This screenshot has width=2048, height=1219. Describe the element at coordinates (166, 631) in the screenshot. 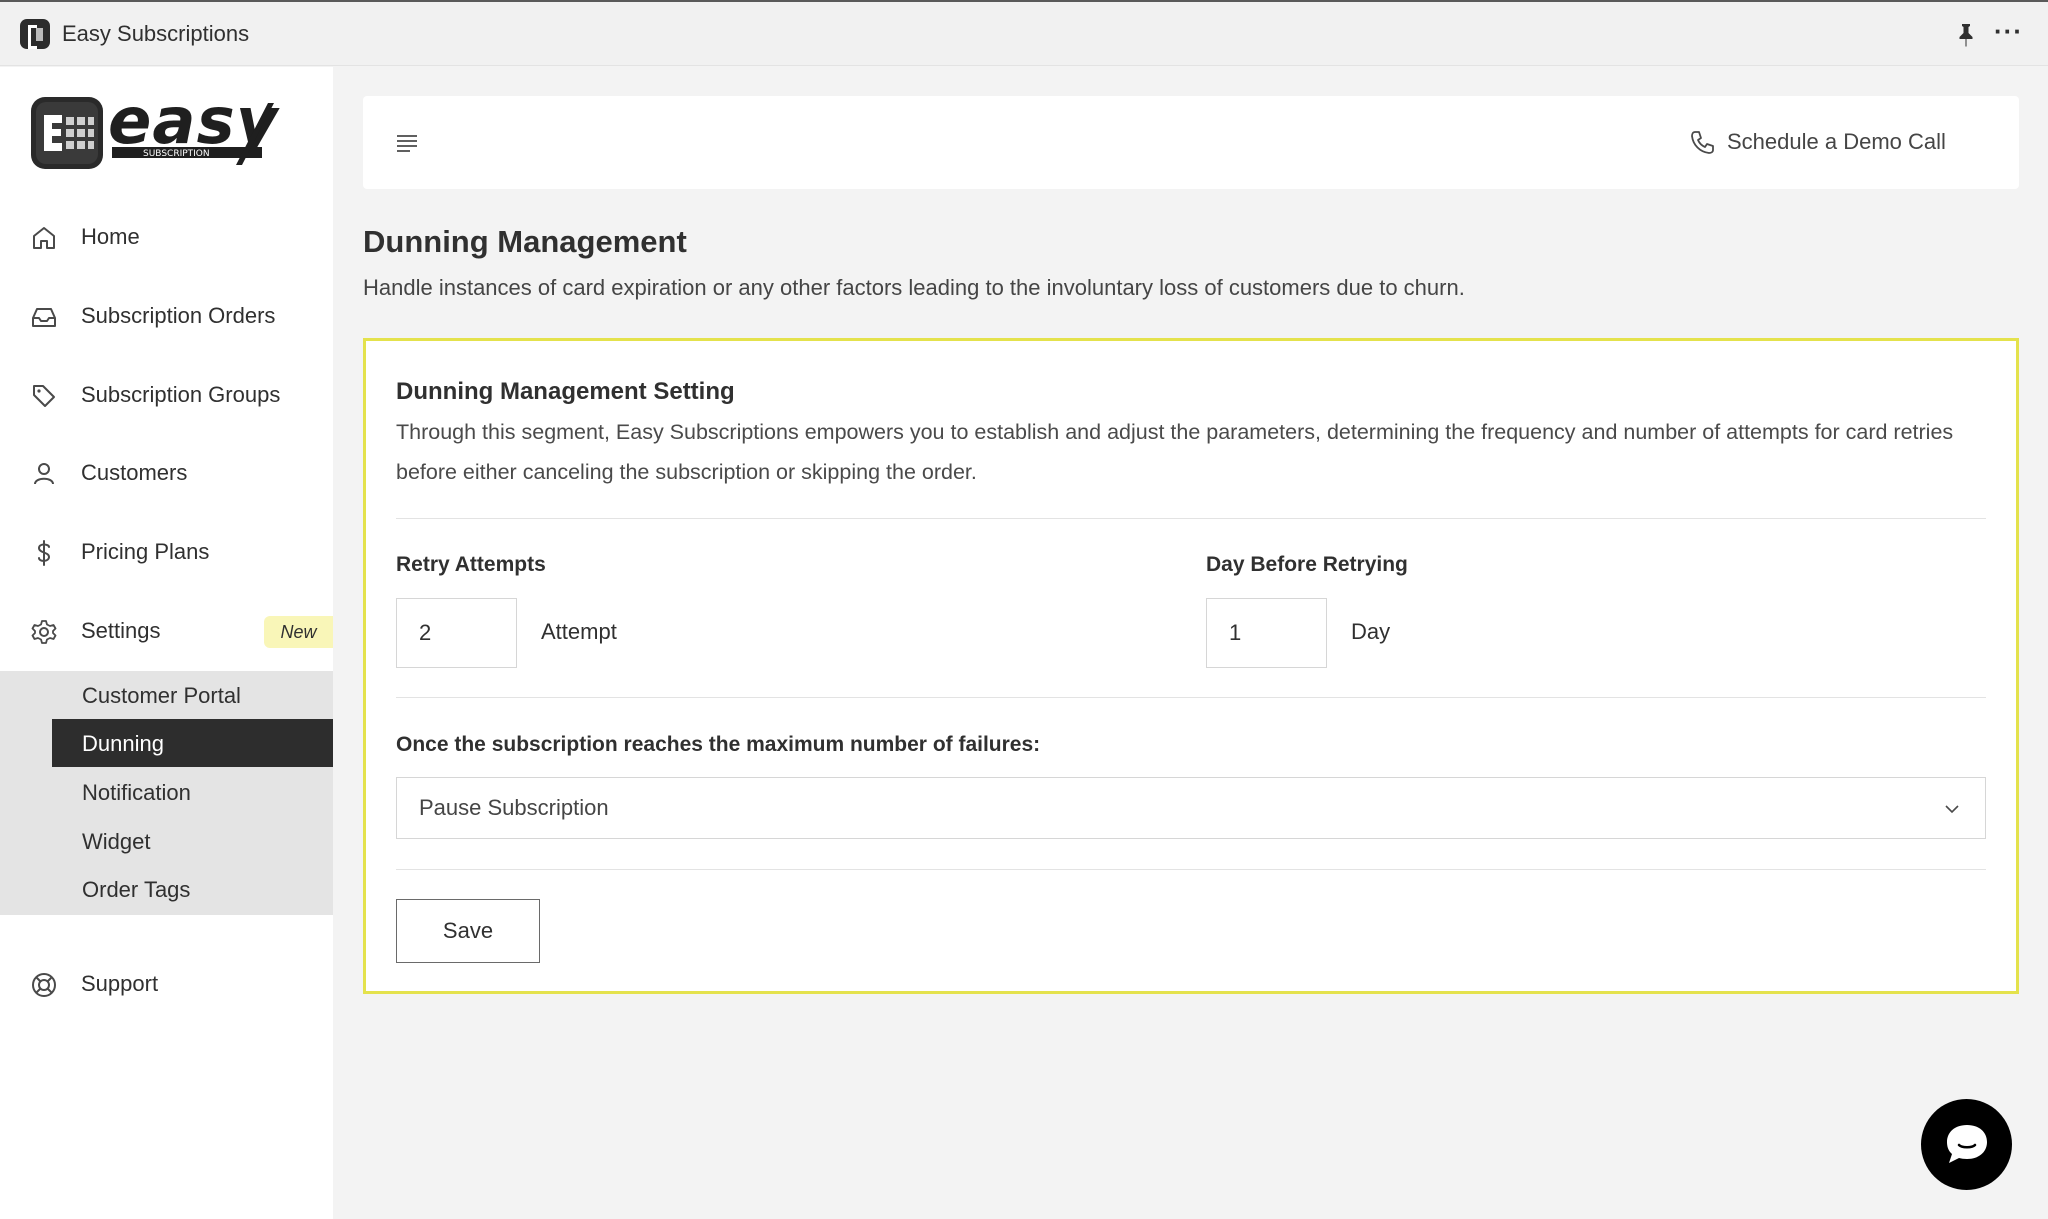

I see `sidebar-item-settings: Settings New` at that location.